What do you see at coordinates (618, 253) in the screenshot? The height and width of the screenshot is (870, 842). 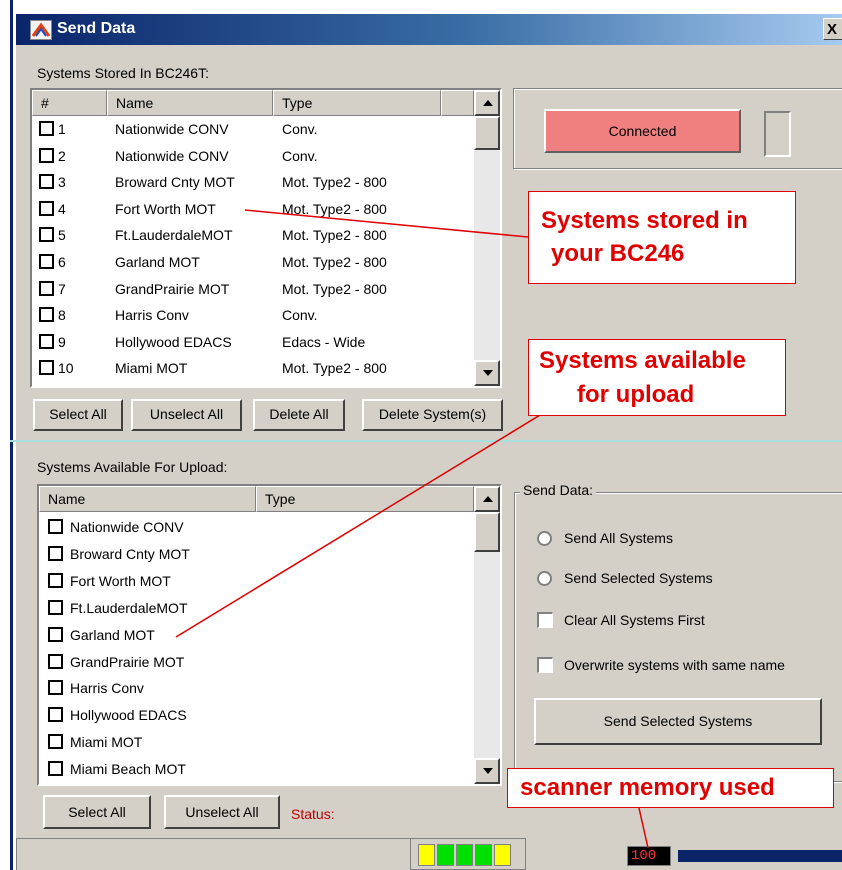 I see `annotation-text: your BC246` at bounding box center [618, 253].